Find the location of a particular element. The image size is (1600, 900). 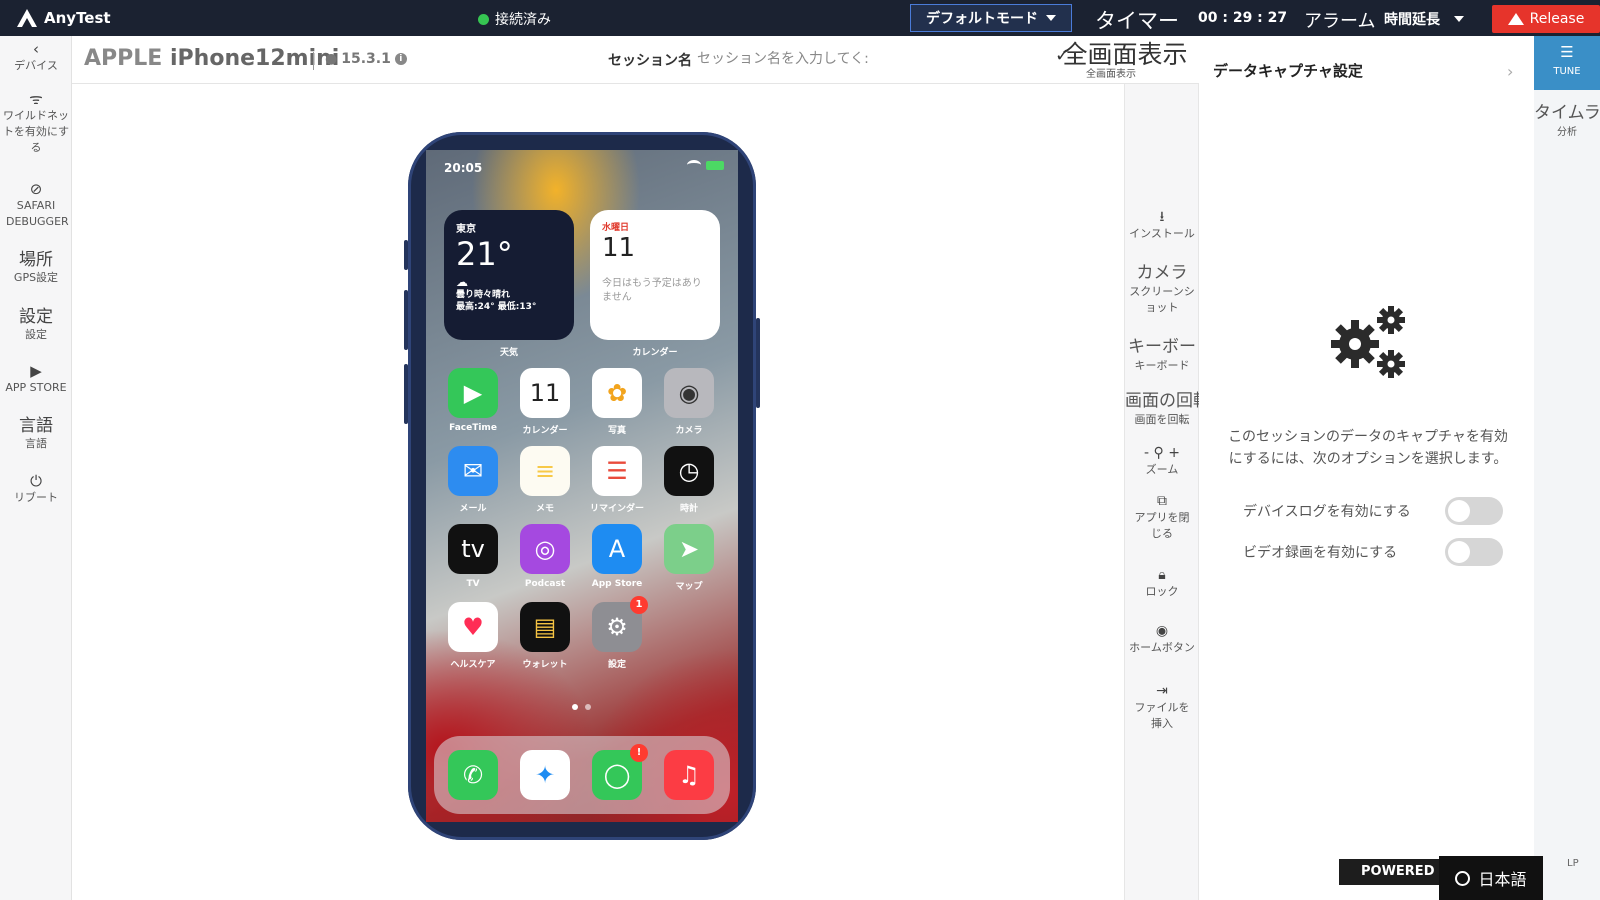

eject-icon is located at coordinates (1515, 19).